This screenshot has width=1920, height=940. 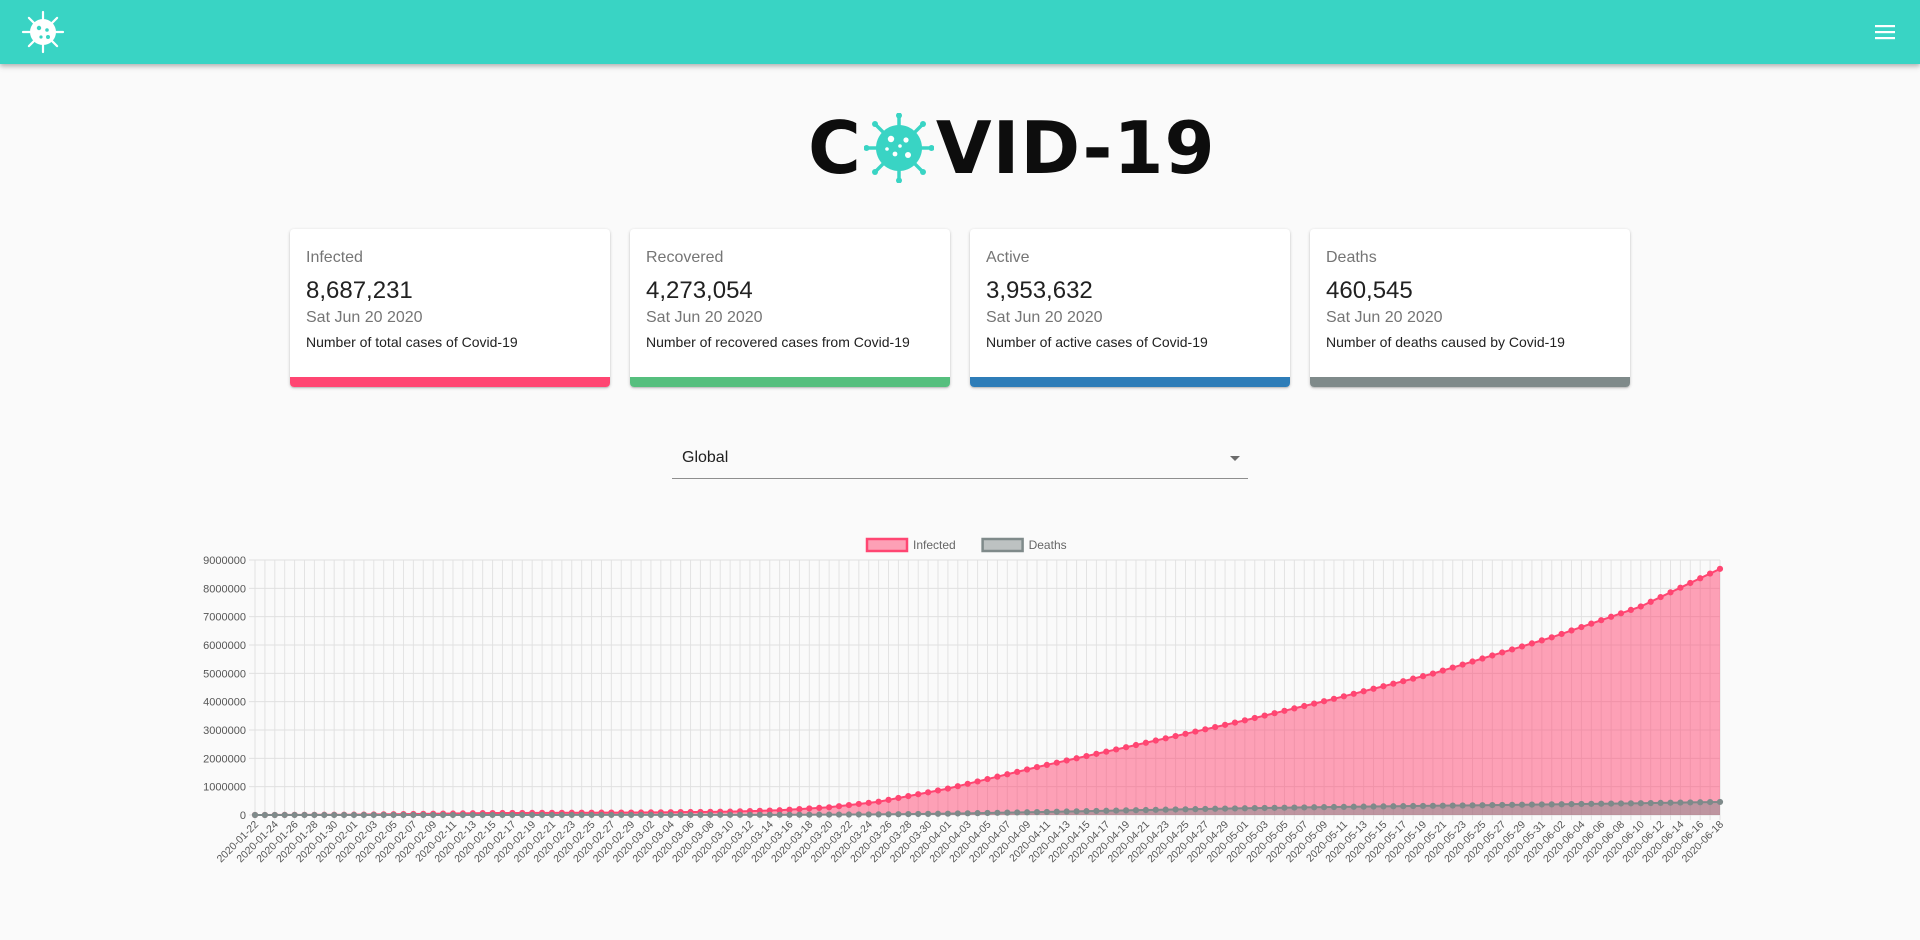 What do you see at coordinates (334, 257) in the screenshot?
I see `card-title: Infected` at bounding box center [334, 257].